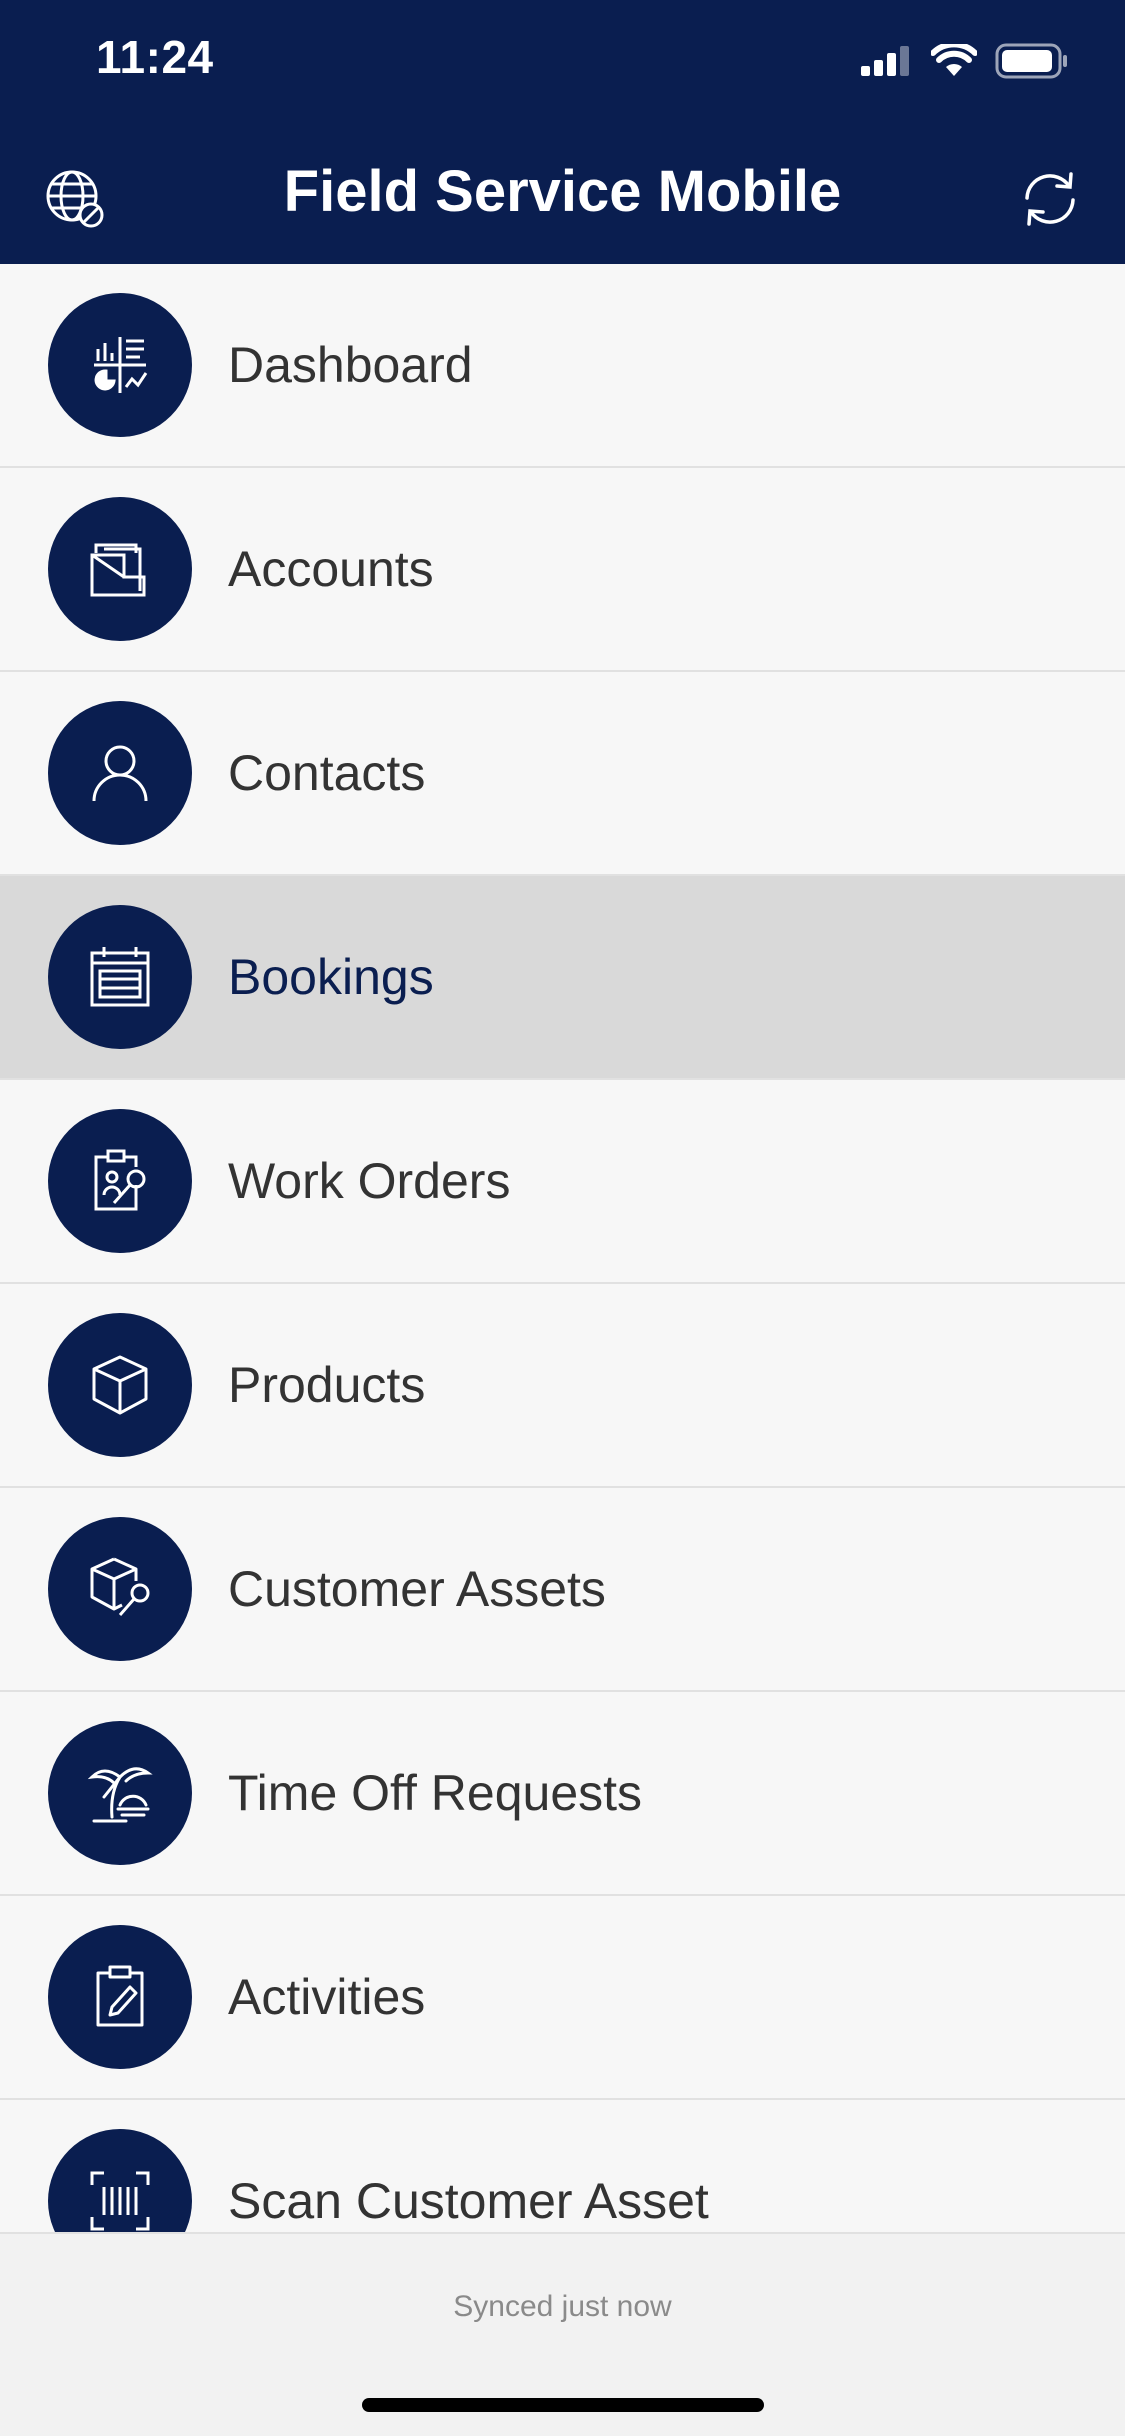 Image resolution: width=1125 pixels, height=2436 pixels. Describe the element at coordinates (331, 977) in the screenshot. I see `menu-item-label: Bookings` at that location.